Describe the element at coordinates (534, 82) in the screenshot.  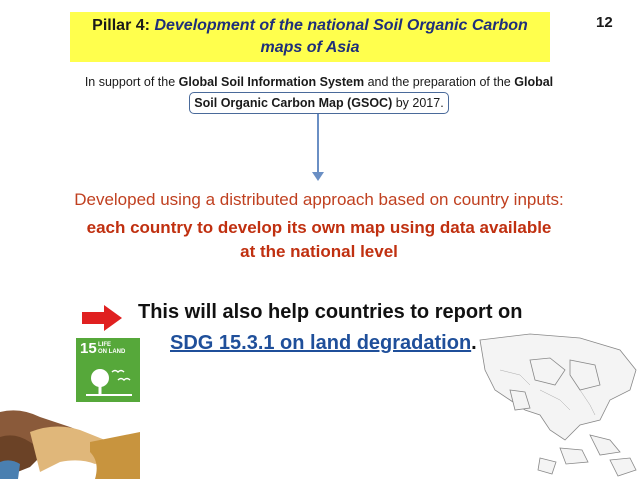
I see `support-global: Global` at that location.